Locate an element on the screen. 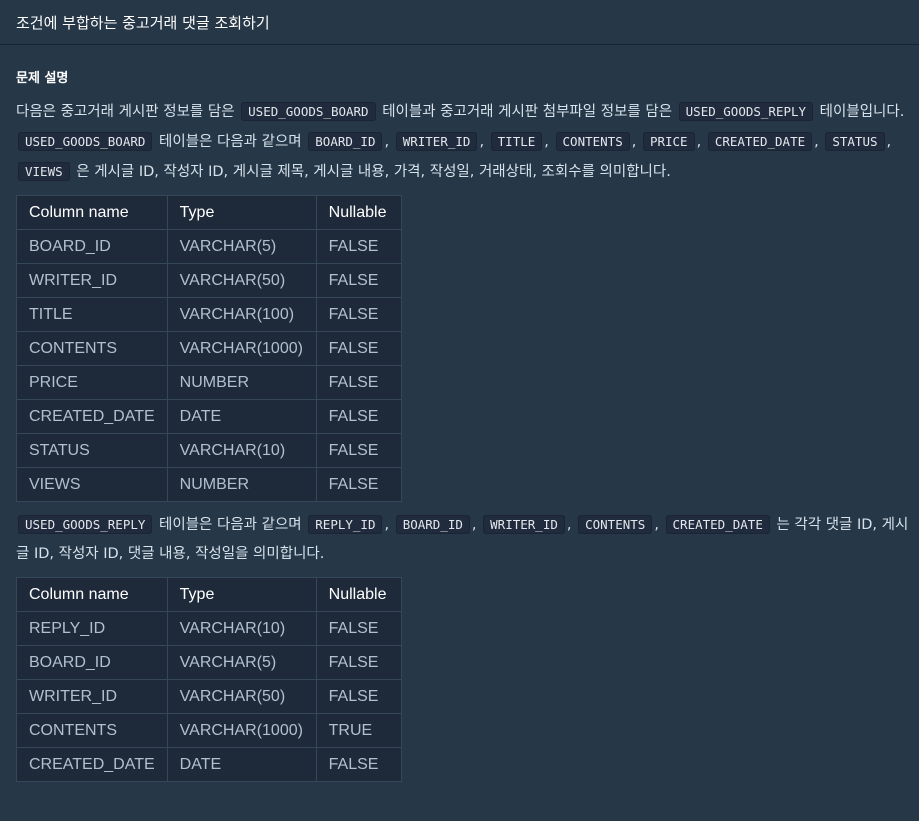 The height and width of the screenshot is (821, 919). table-row: TITLE VARCHAR(100) FALSE is located at coordinates (209, 314).